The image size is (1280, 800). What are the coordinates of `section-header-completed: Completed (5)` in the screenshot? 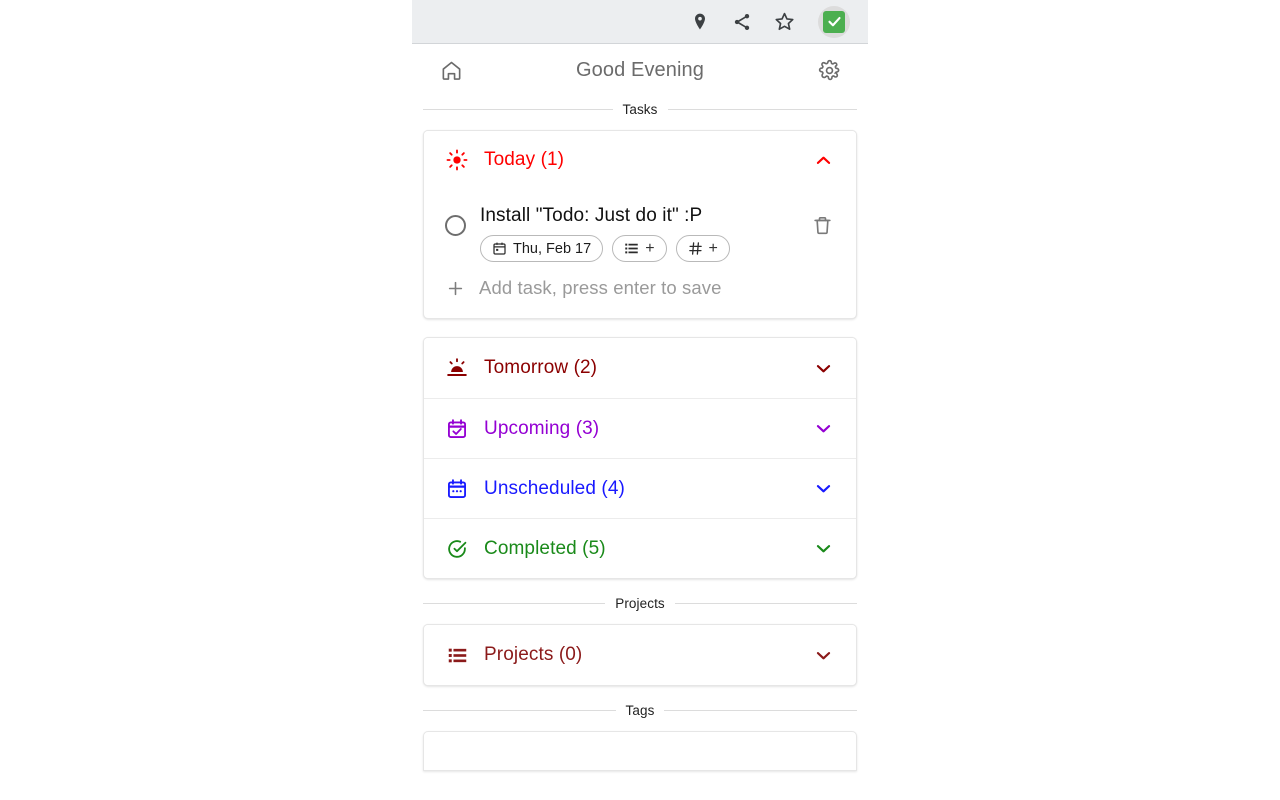 It's located at (640, 548).